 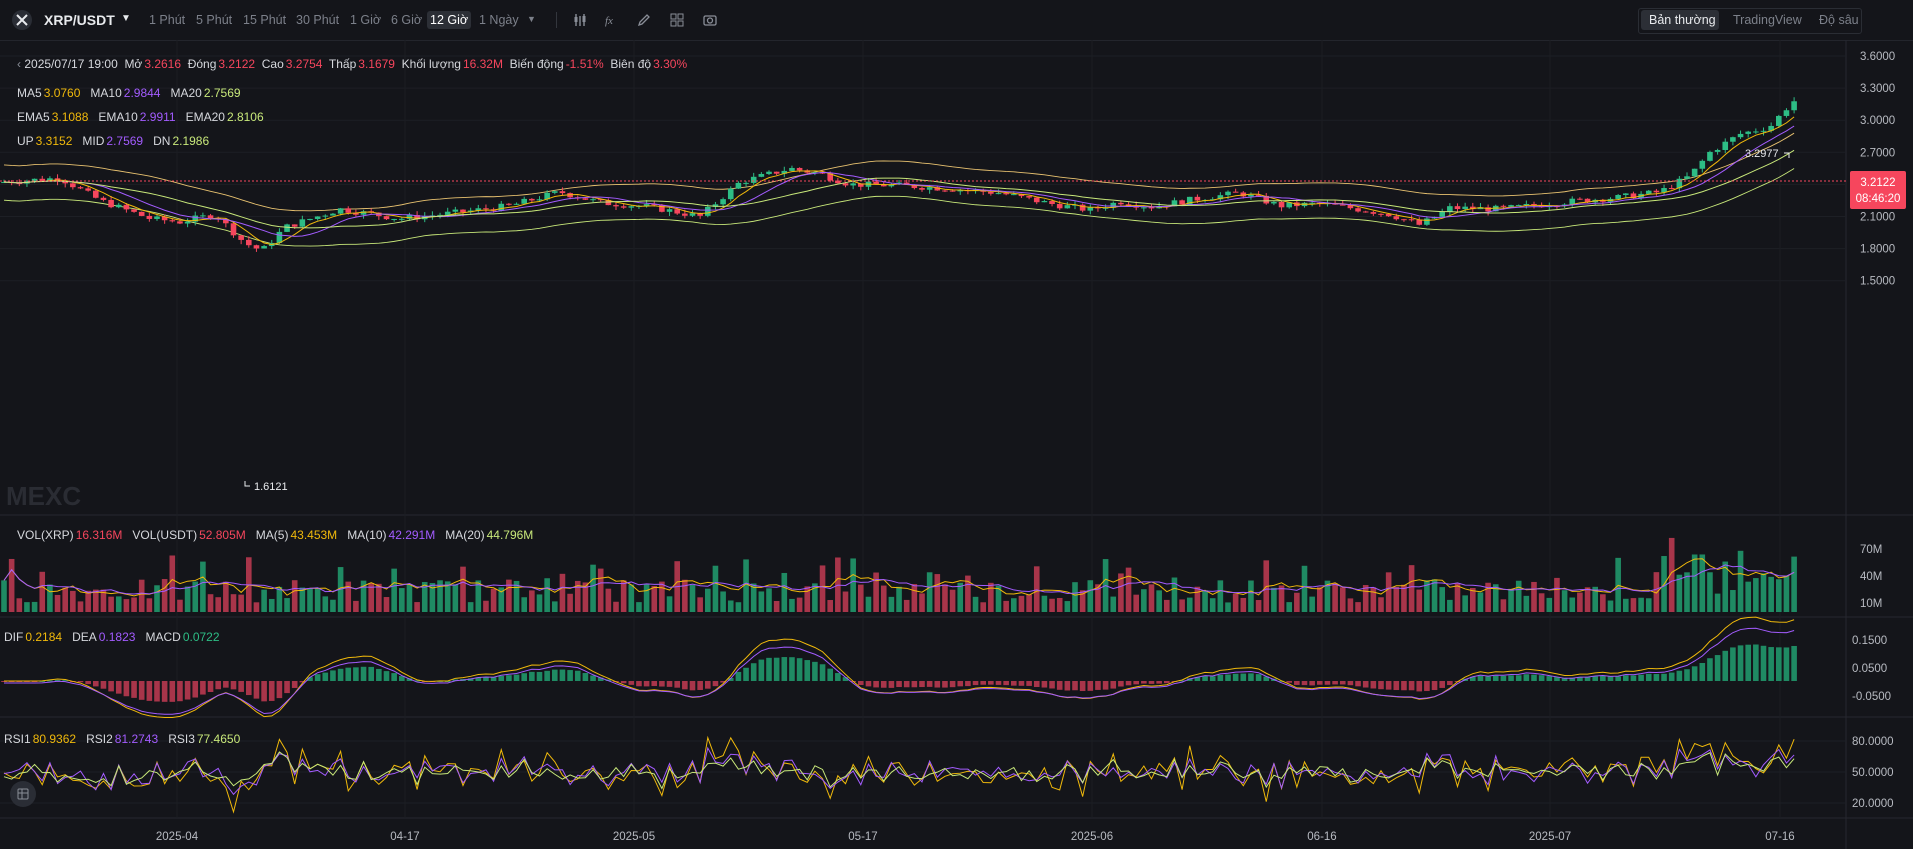 What do you see at coordinates (122, 739) in the screenshot?
I see `rsi-legend: RSI1 80.9362 RSI2 81.2743 RSI3 77.4650` at bounding box center [122, 739].